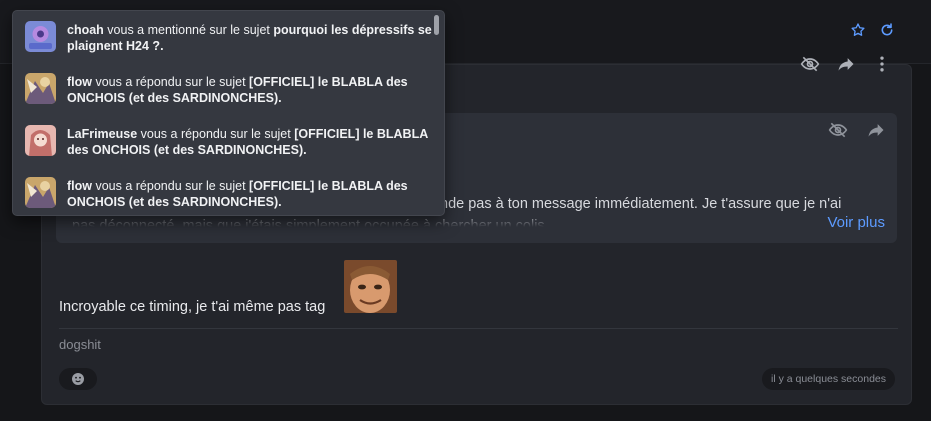 The image size is (931, 421). I want to click on sticker-image, so click(370, 286).